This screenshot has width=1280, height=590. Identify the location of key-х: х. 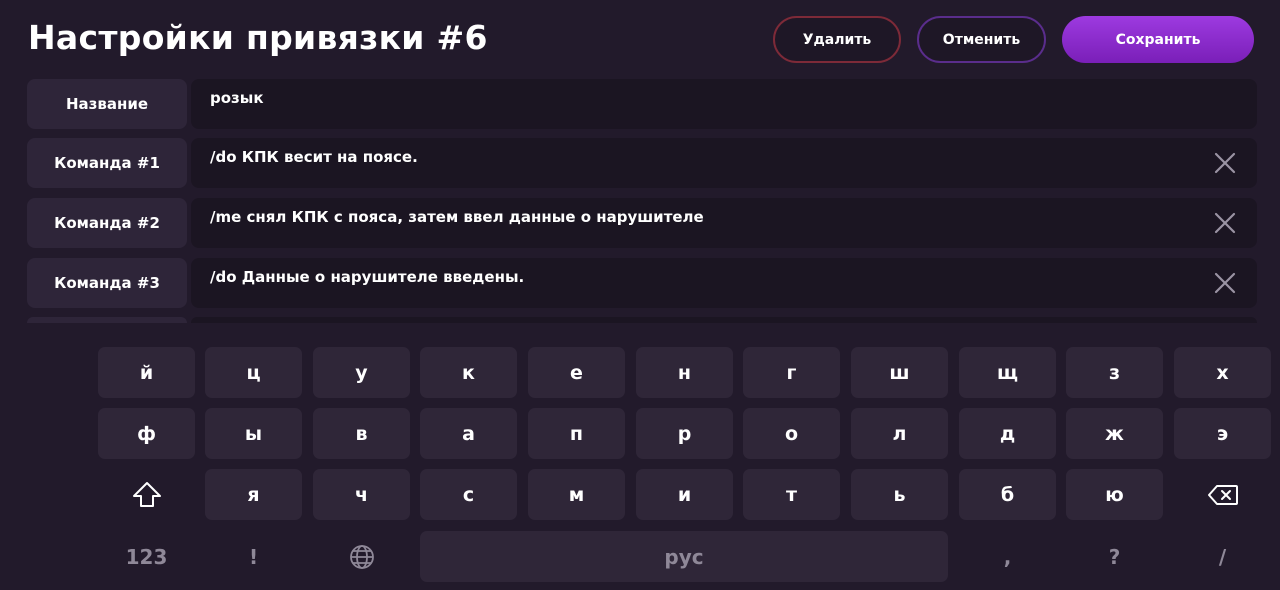
(1222, 372).